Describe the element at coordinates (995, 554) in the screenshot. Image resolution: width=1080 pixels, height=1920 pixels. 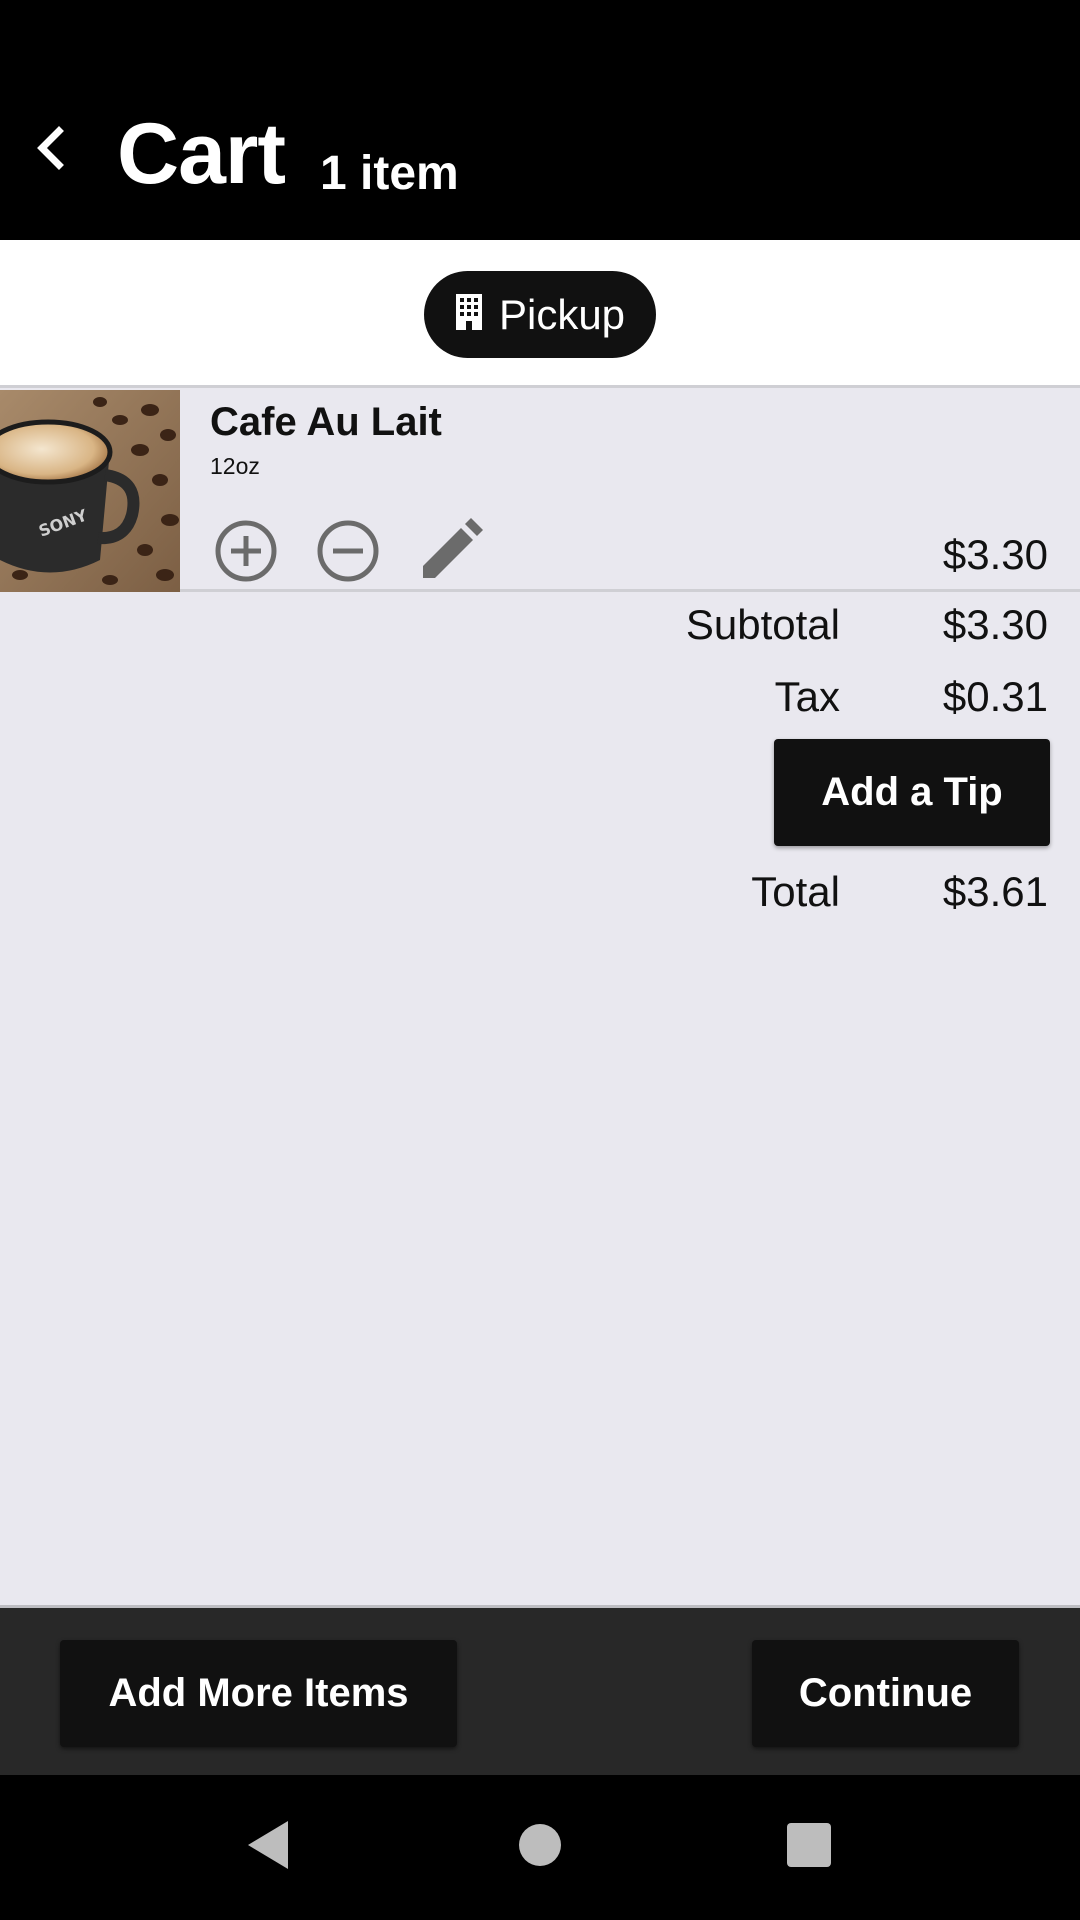
I see `item-price: $3.30` at that location.